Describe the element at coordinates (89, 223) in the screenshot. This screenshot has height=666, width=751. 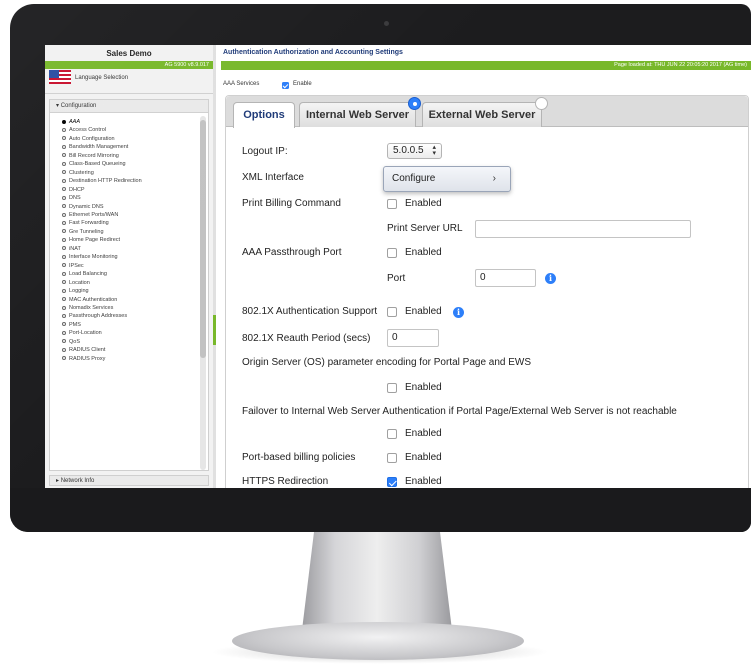
I see `sidebar-item-label: Fast Forwarding` at that location.